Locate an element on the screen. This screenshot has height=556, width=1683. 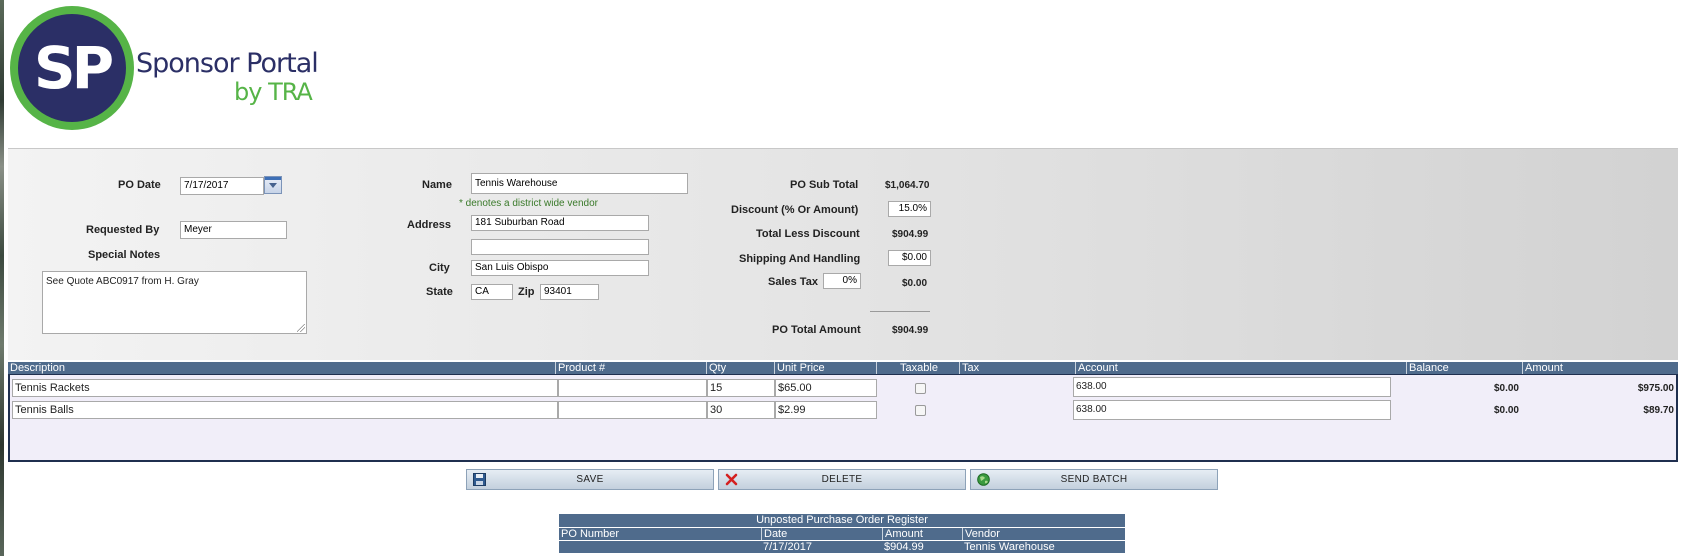
register-col-date: Date is located at coordinates (774, 534).